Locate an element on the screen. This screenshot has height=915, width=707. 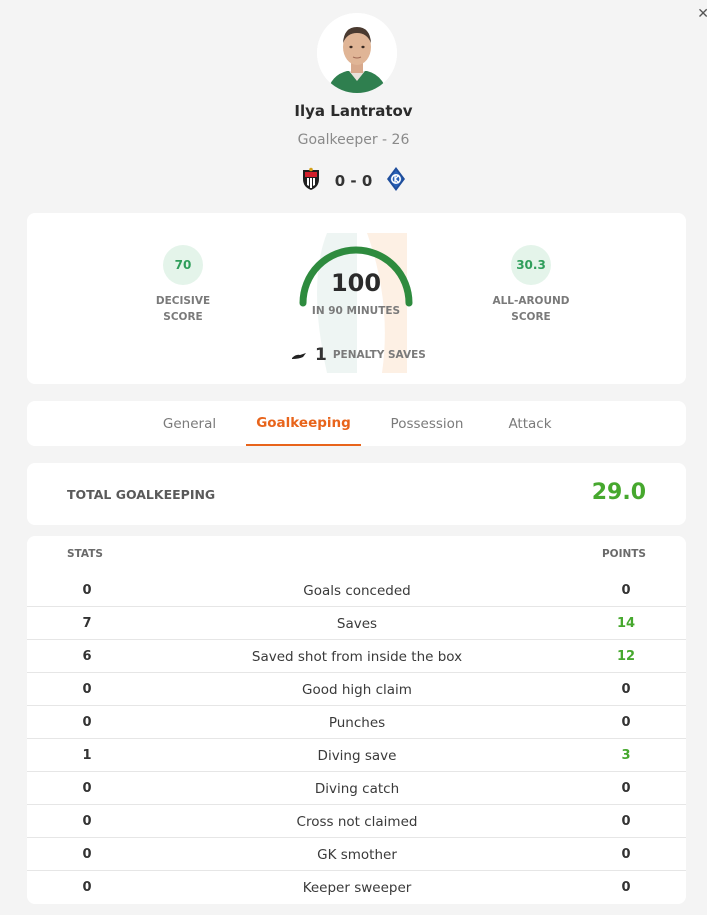
table-row: 6 Saved shot from inside the box 12 is located at coordinates (356, 656).